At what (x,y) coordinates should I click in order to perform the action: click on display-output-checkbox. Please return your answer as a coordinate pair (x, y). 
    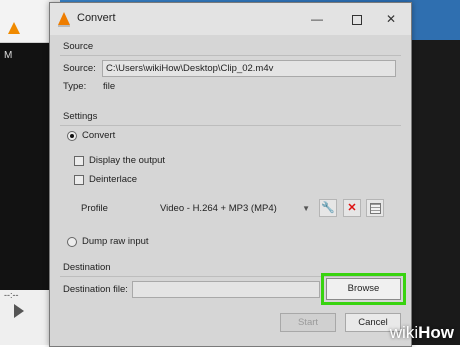
    Looking at the image, I should click on (79, 161).